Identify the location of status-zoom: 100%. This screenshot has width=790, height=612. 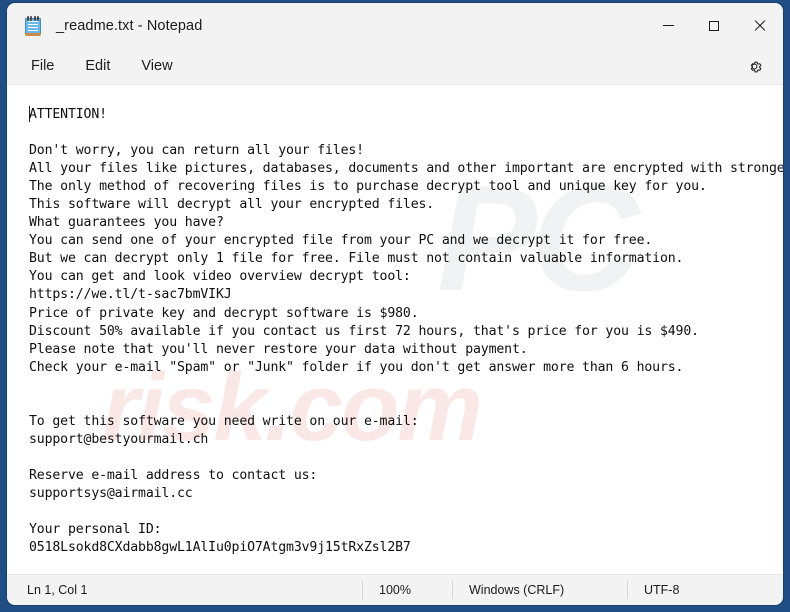
(407, 590).